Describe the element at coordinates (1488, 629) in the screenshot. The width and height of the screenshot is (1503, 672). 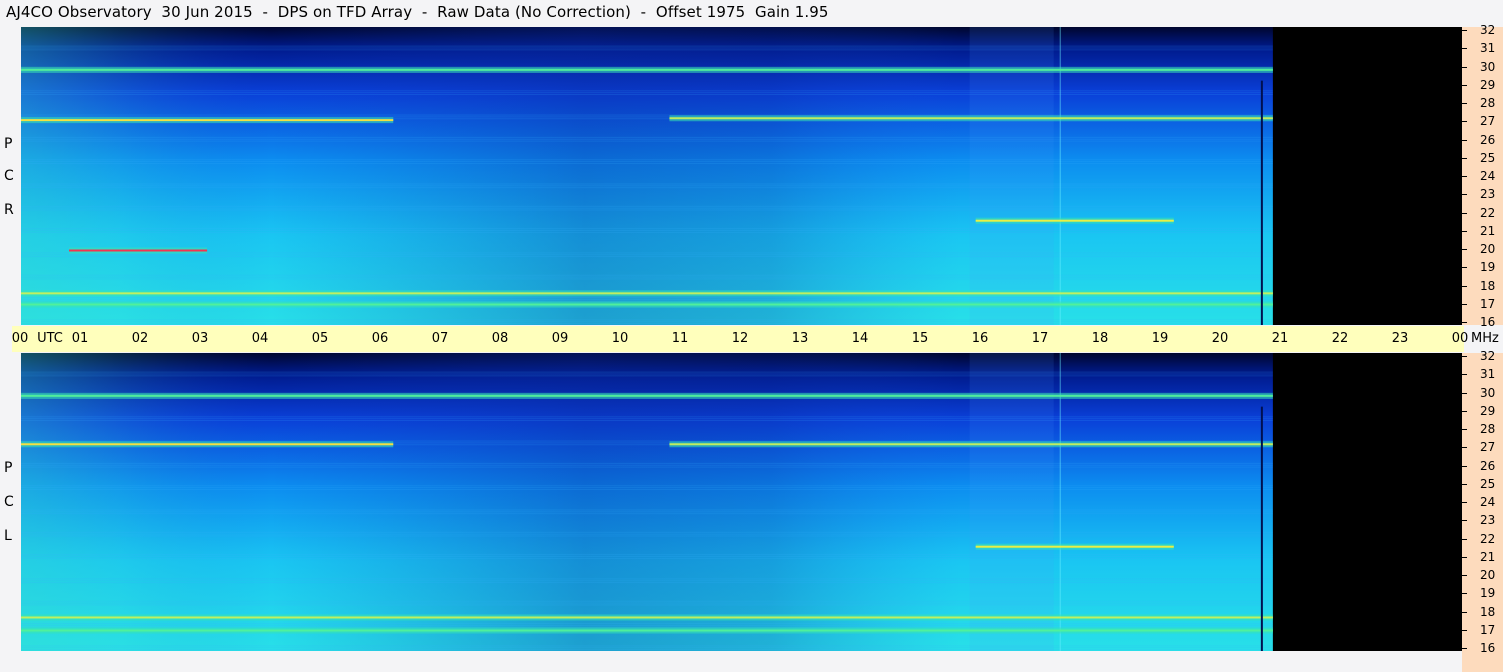
I see `freq-tick-label: 17` at that location.